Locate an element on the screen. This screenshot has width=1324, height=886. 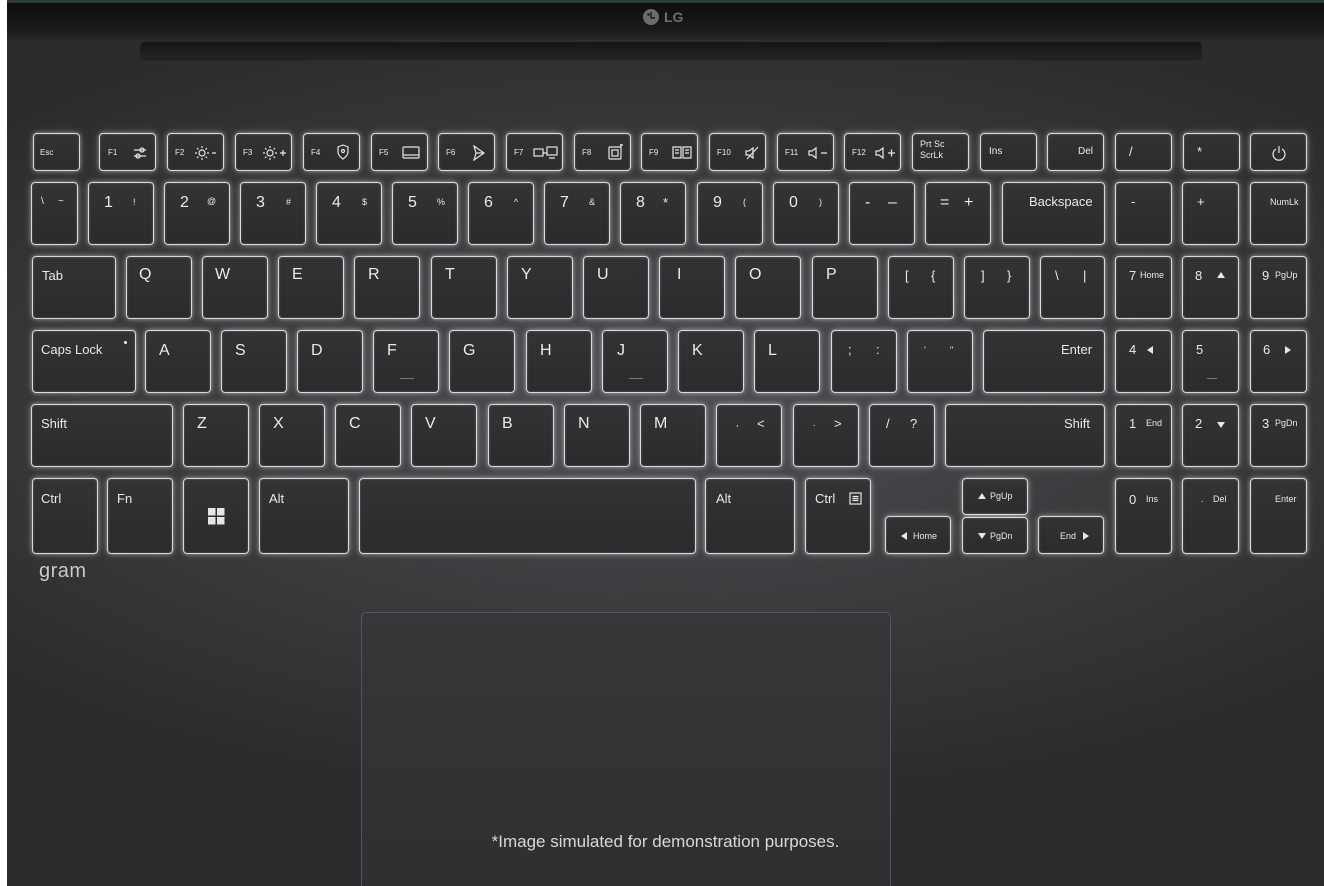
key-numpad-9: 9 PgUp is located at coordinates (1278, 287).